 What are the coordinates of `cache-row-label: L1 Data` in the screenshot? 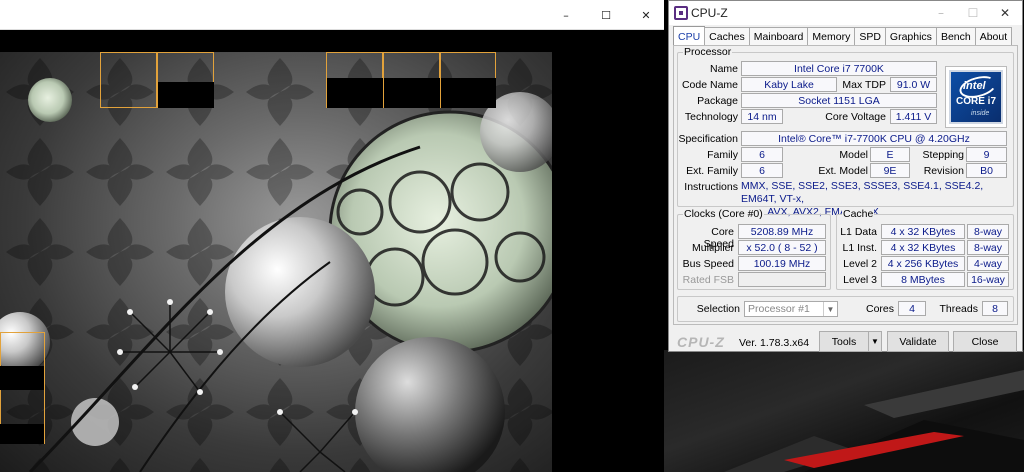 It's located at (858, 232).